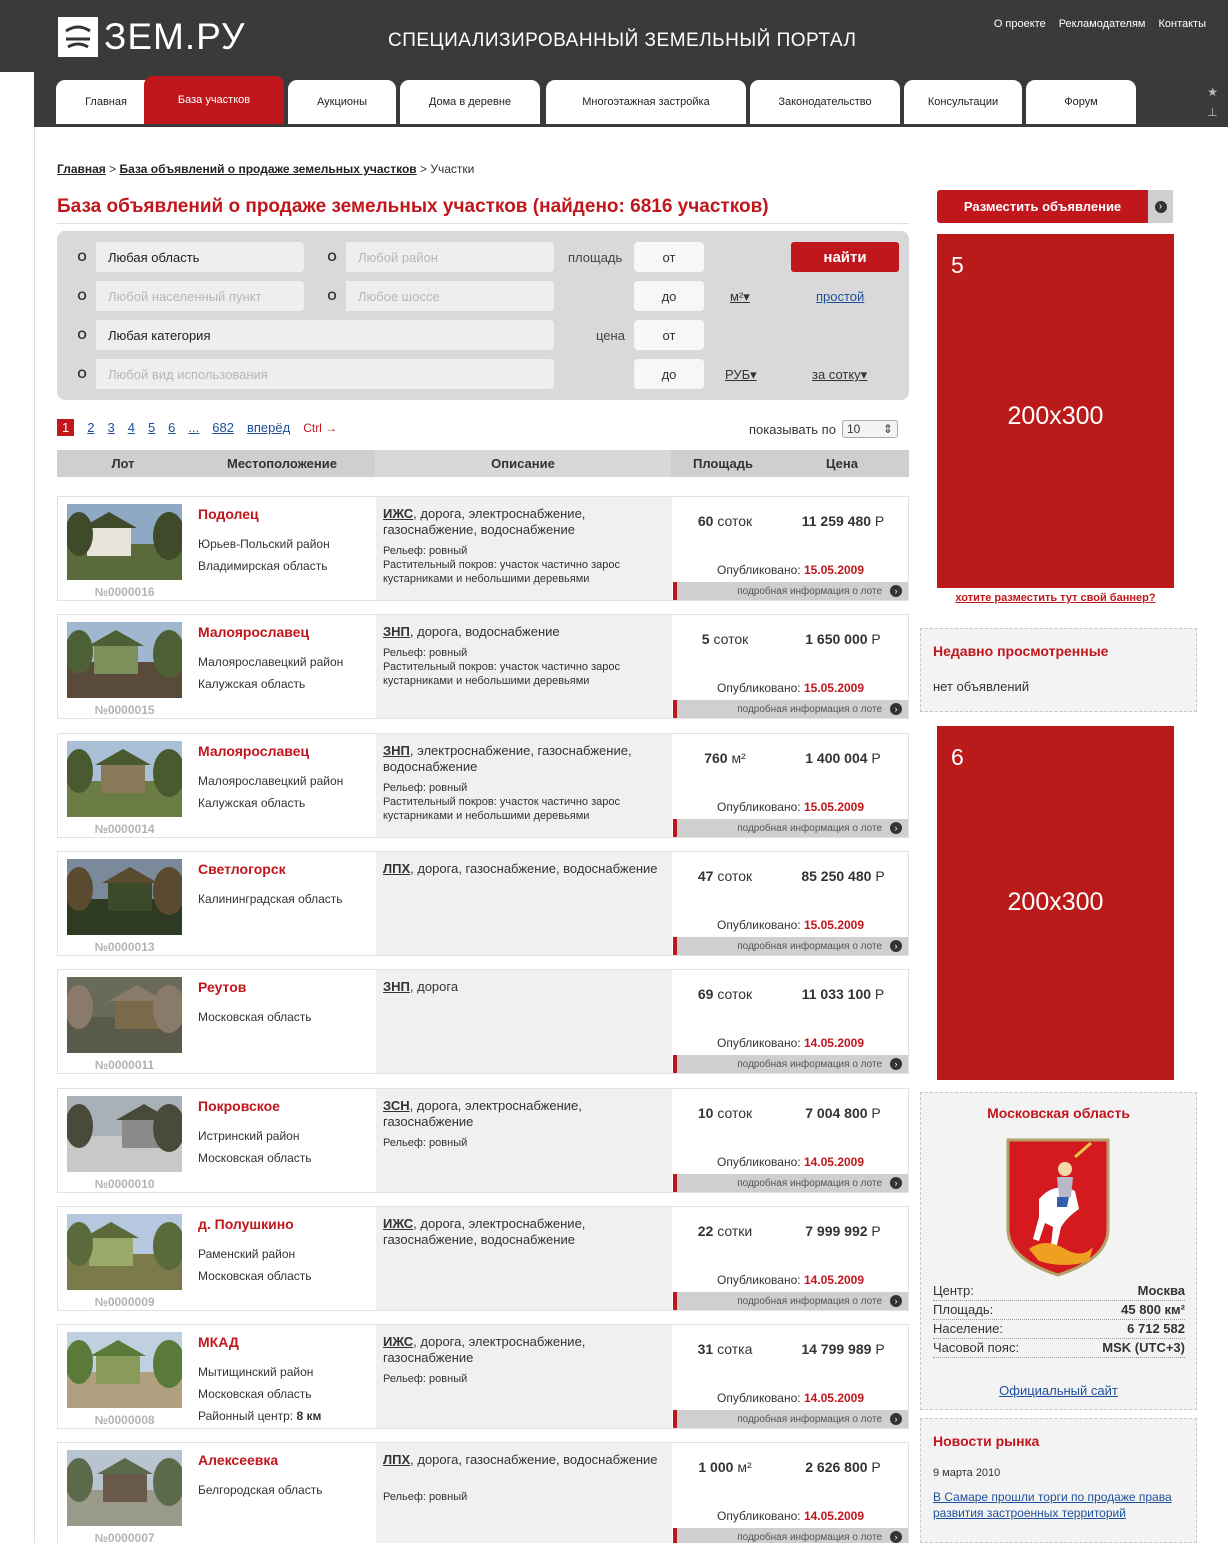 This screenshot has width=1228, height=1543. Describe the element at coordinates (110, 427) in the screenshot. I see `page-link: 3` at that location.